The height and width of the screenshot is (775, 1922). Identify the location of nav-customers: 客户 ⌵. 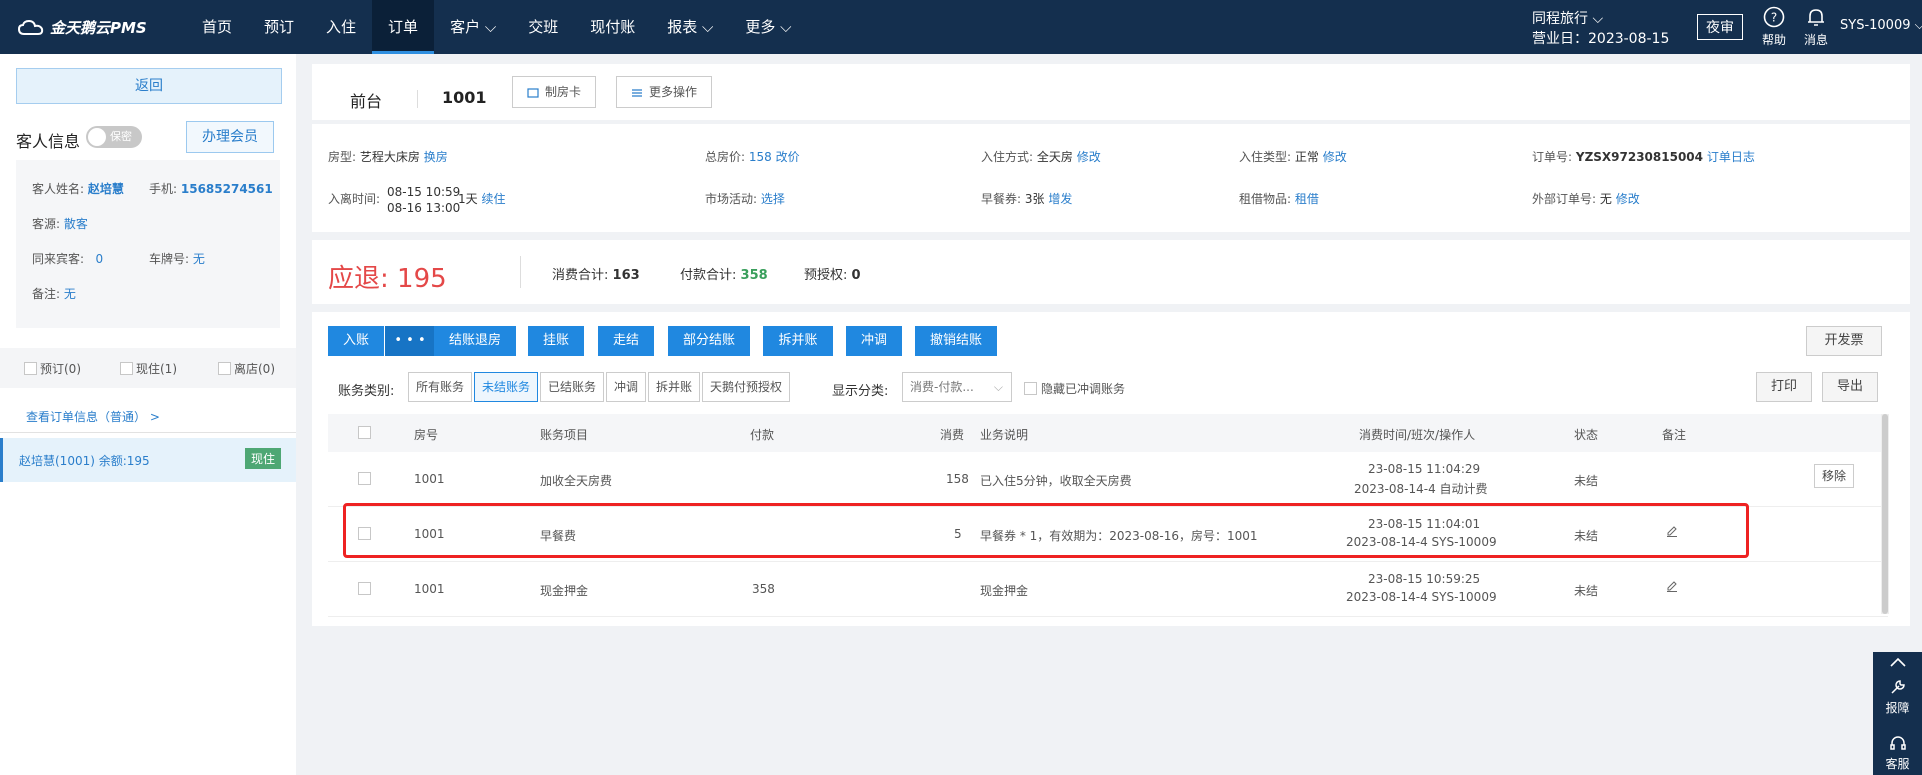
(473, 27).